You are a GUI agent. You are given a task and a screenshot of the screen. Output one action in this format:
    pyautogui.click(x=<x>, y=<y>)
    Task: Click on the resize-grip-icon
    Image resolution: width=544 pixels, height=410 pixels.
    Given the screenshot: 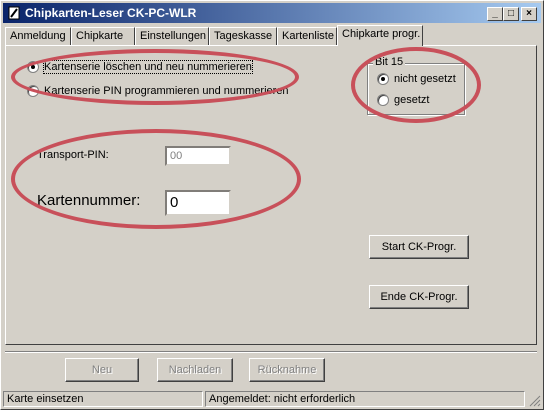 What is the action you would take?
    pyautogui.click(x=534, y=400)
    